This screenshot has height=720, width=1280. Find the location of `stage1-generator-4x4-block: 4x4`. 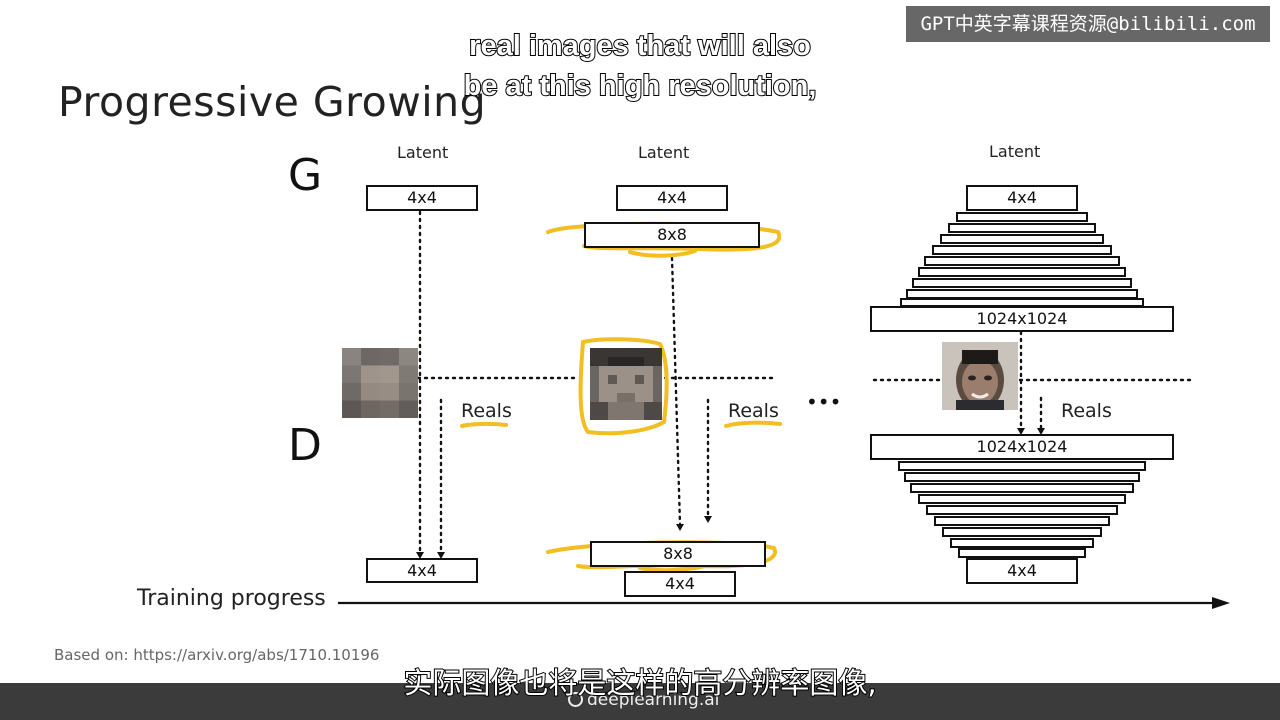

stage1-generator-4x4-block: 4x4 is located at coordinates (422, 198).